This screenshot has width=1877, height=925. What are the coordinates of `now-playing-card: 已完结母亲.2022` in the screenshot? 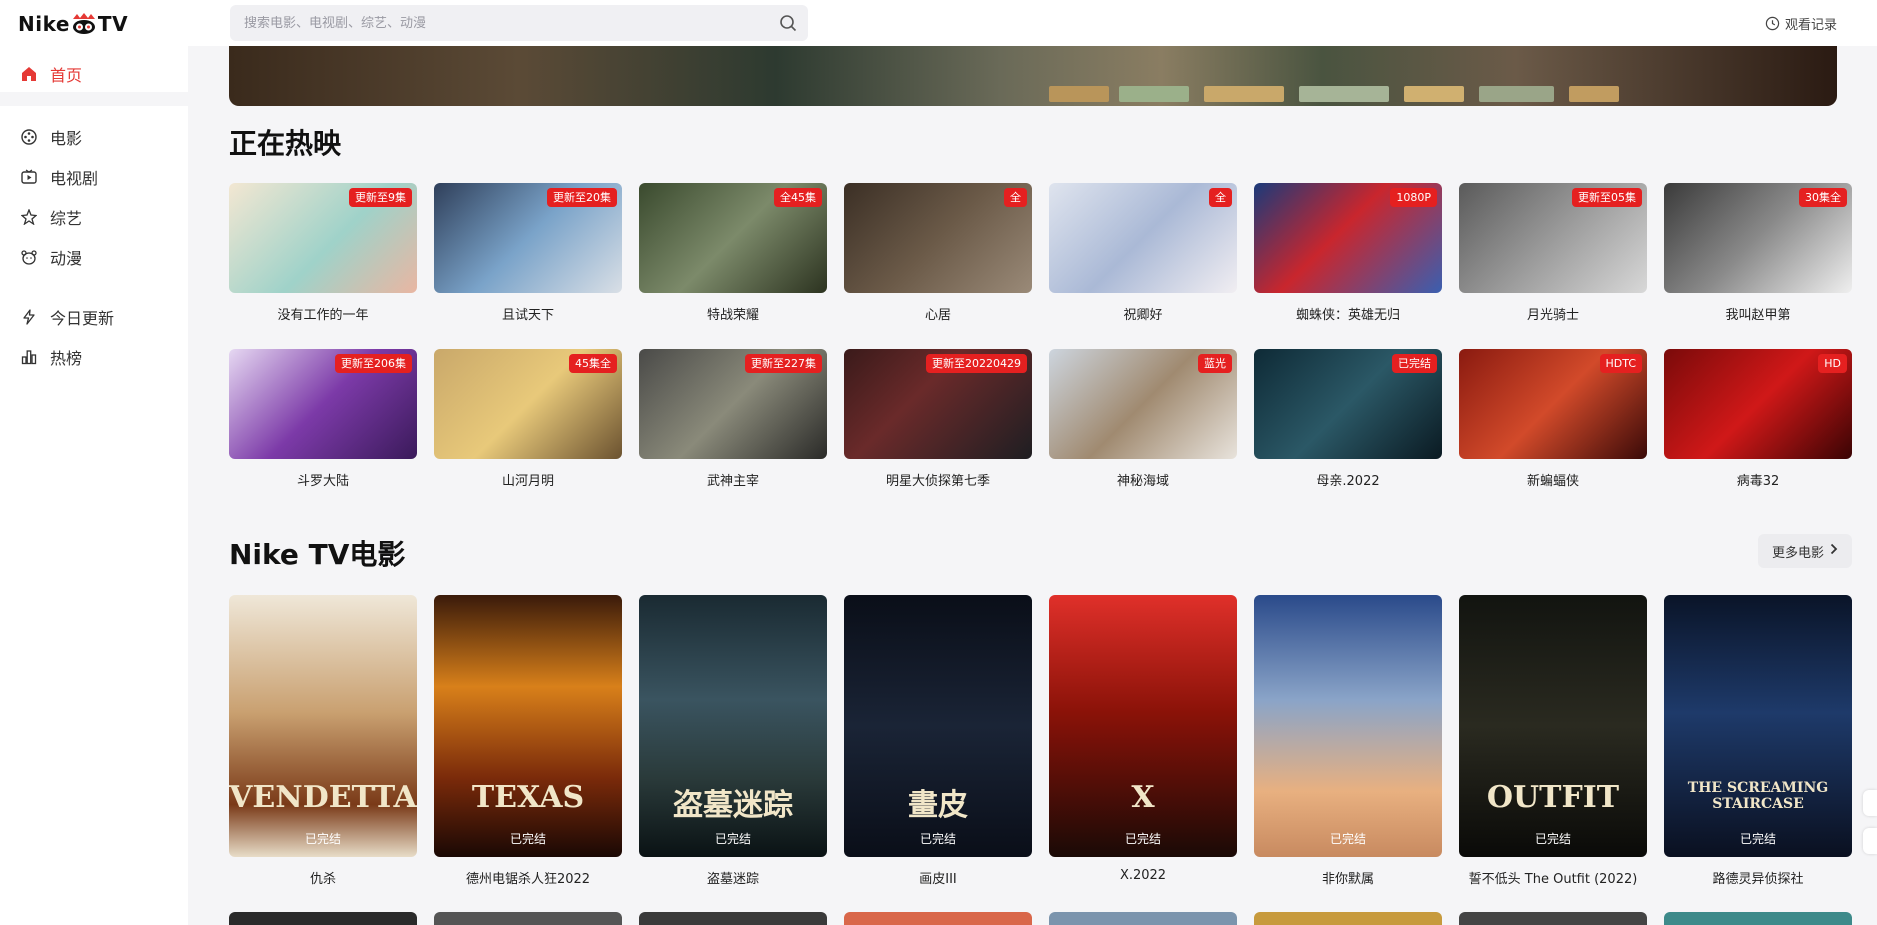 It's located at (1348, 419).